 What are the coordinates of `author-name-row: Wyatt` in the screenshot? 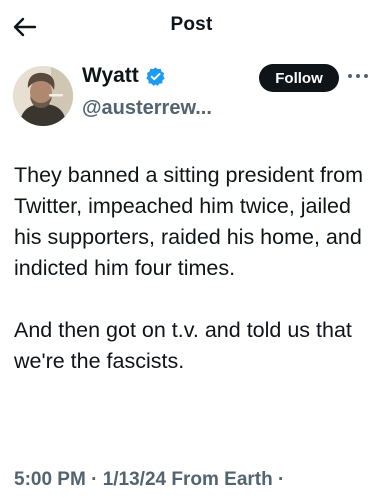 It's located at (124, 76).